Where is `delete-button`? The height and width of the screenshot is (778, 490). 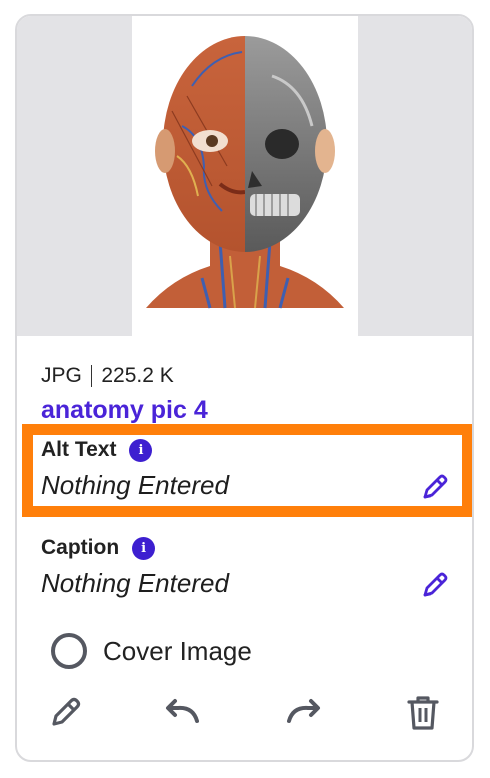
delete-button is located at coordinates (423, 713).